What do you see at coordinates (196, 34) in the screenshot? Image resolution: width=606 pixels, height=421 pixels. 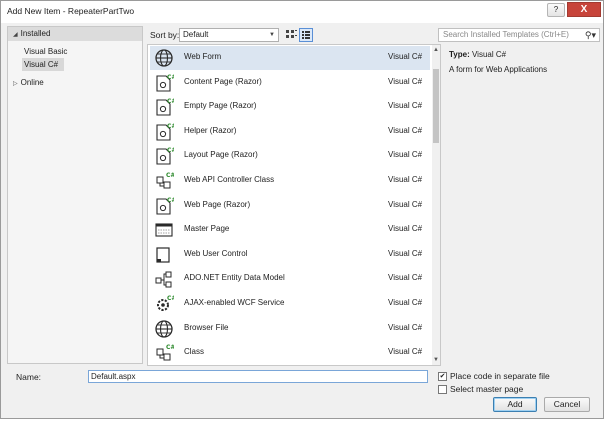 I see `sort-by-value: Default` at bounding box center [196, 34].